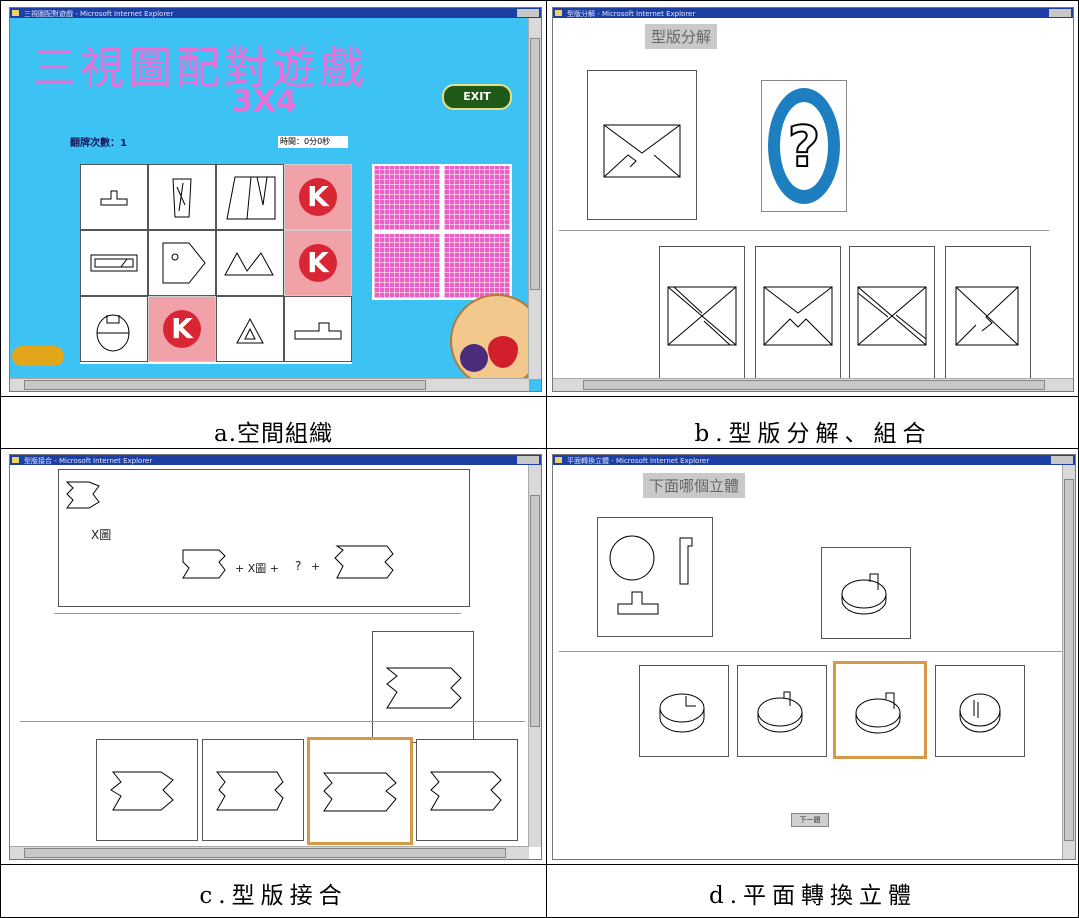 The image size is (1079, 918). Describe the element at coordinates (0, 459) in the screenshot. I see `table-border-left` at that location.